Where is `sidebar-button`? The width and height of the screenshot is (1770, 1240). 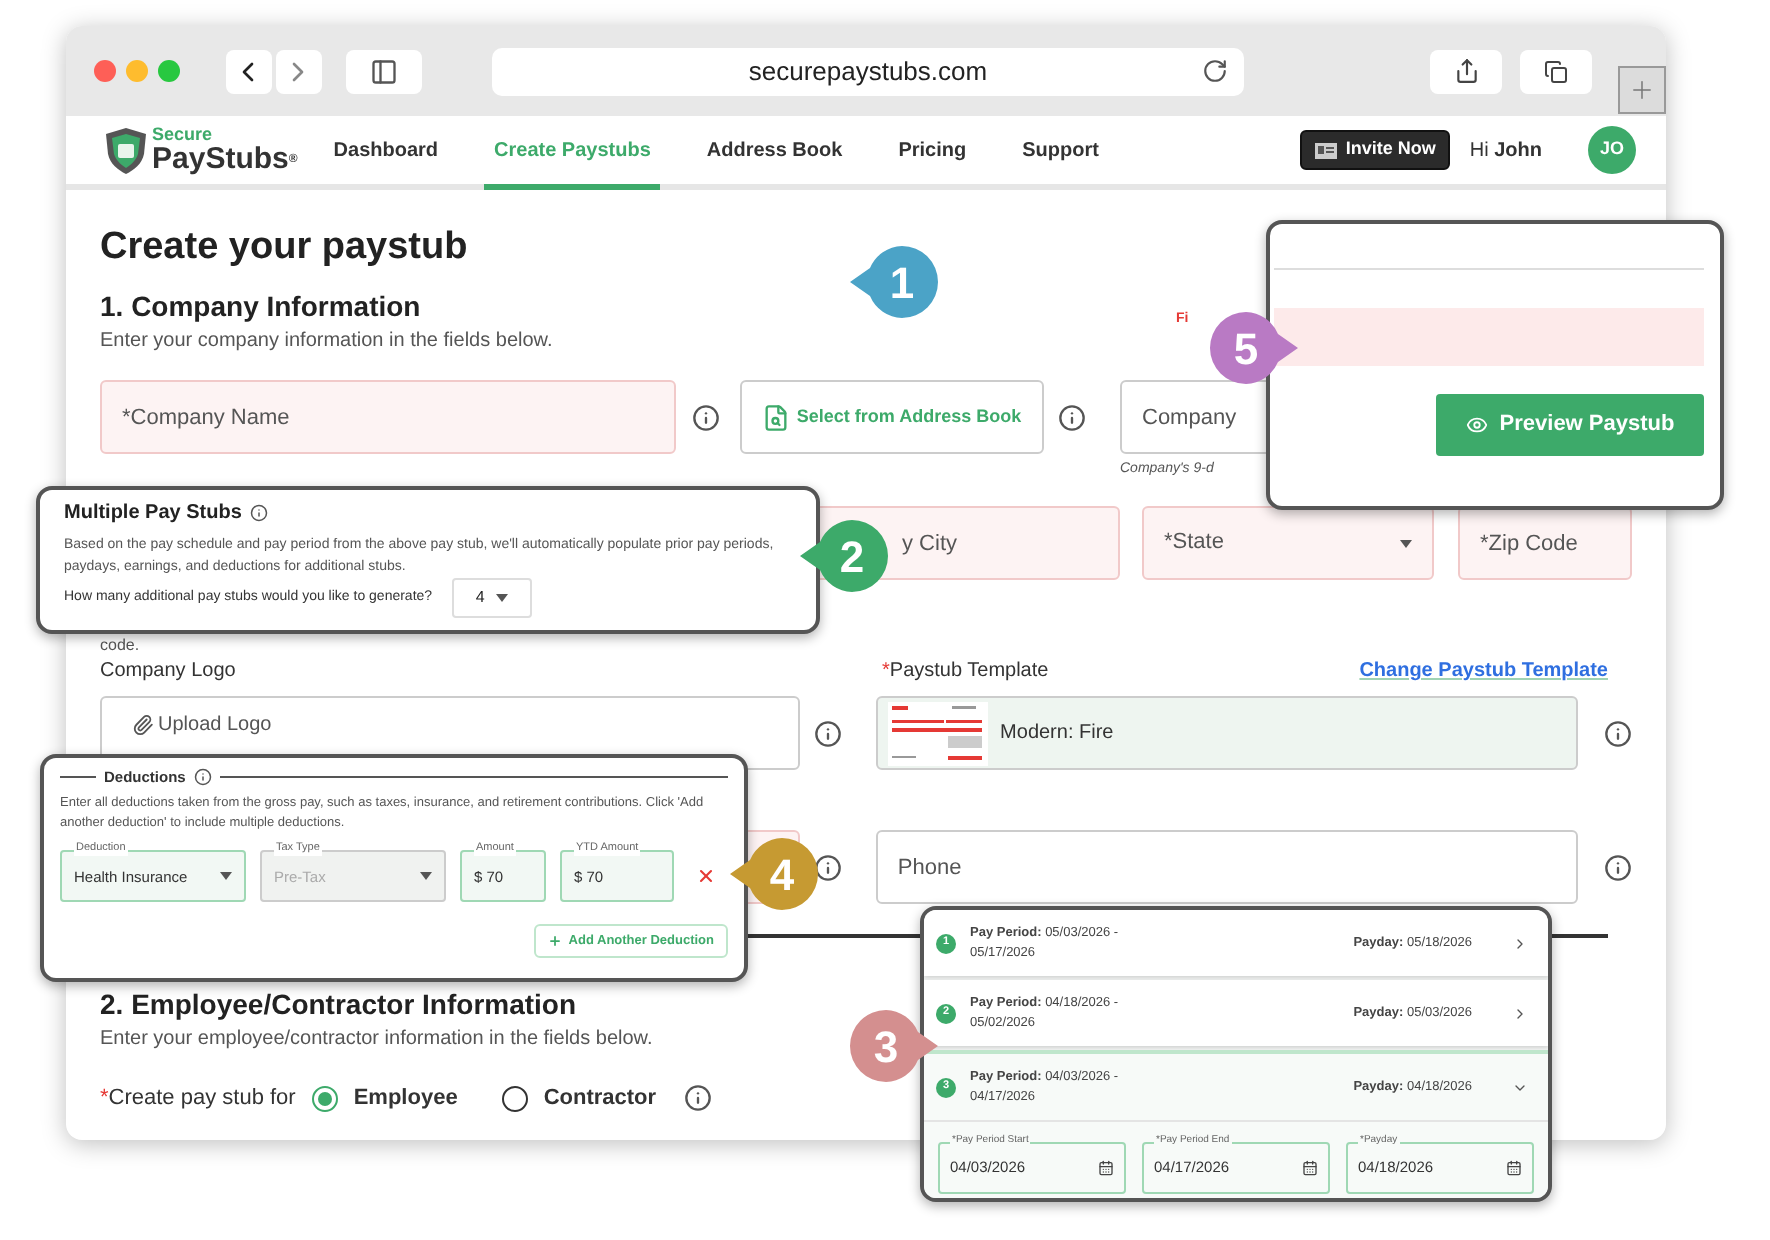 sidebar-button is located at coordinates (383, 71).